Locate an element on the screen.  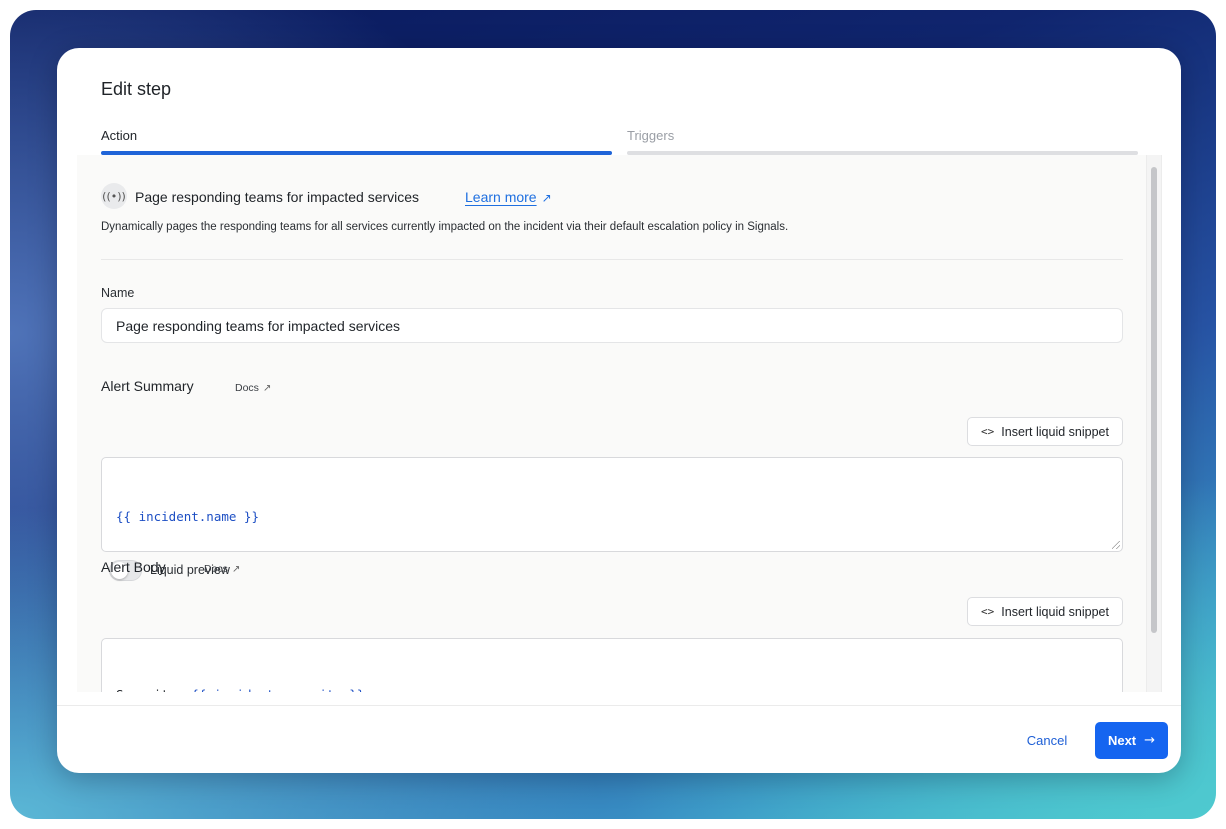
modal-title: Edit step is located at coordinates (136, 89).